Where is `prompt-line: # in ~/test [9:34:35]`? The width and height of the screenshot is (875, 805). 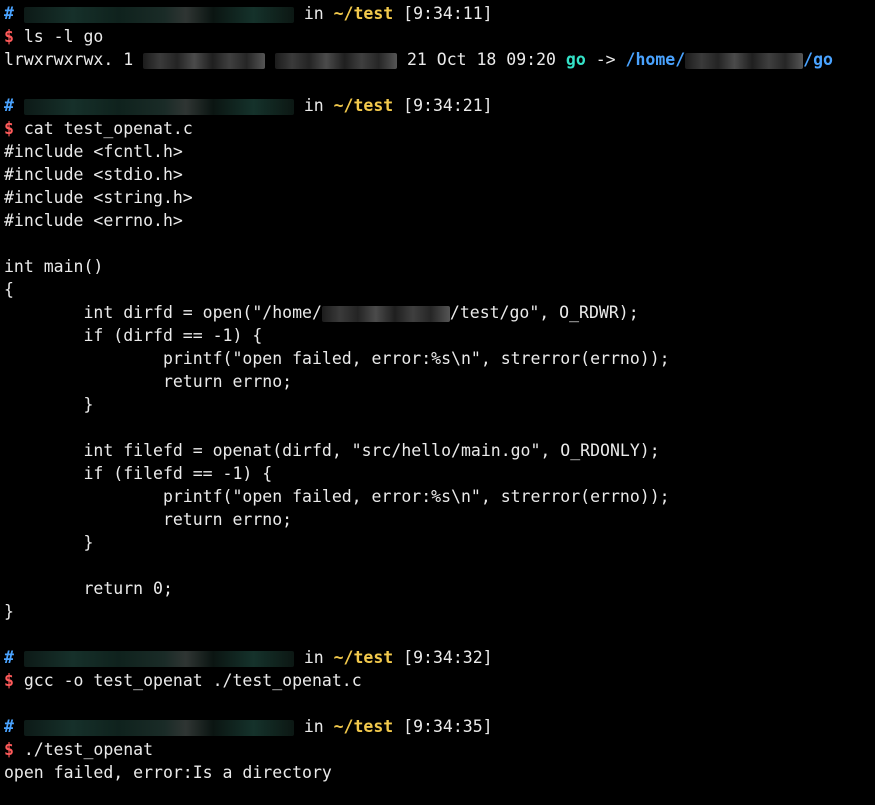 prompt-line: # in ~/test [9:34:35] is located at coordinates (439, 726).